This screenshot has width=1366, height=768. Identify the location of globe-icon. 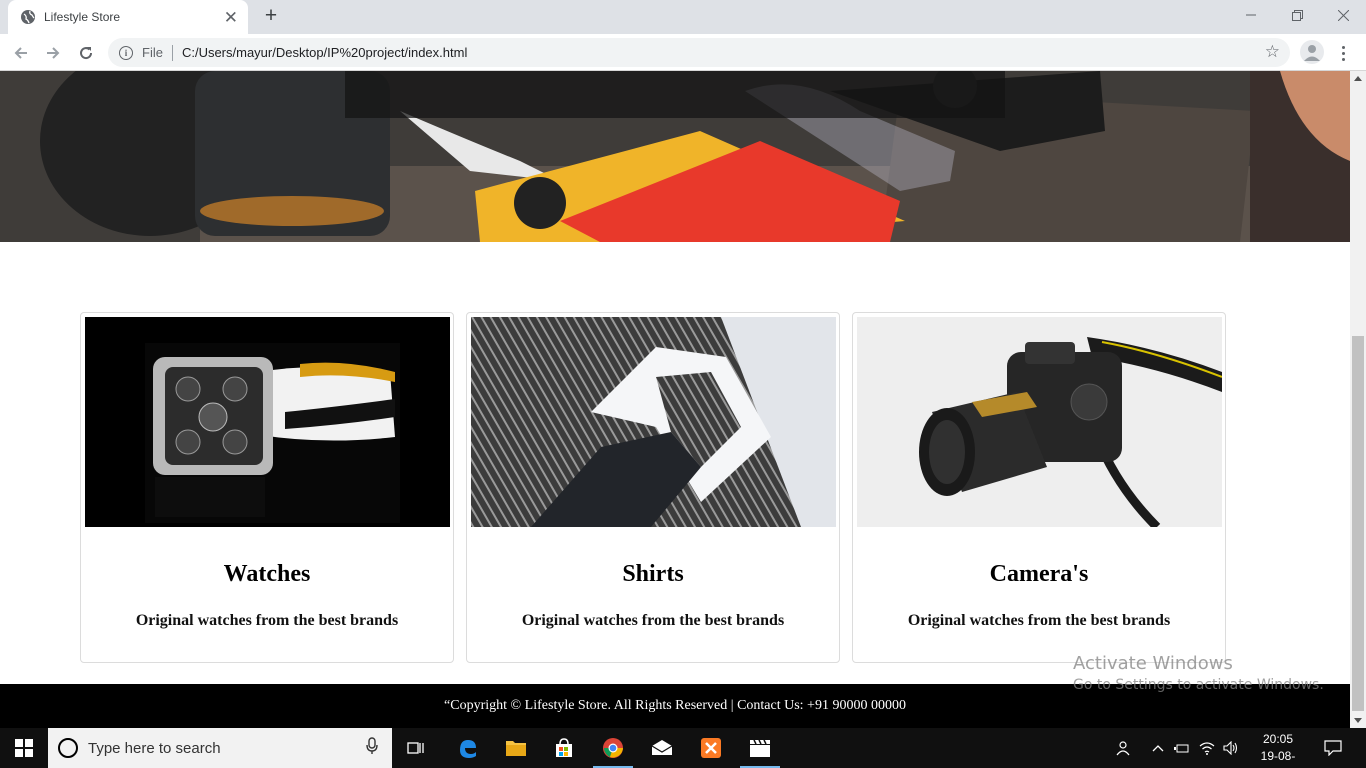
(28, 17).